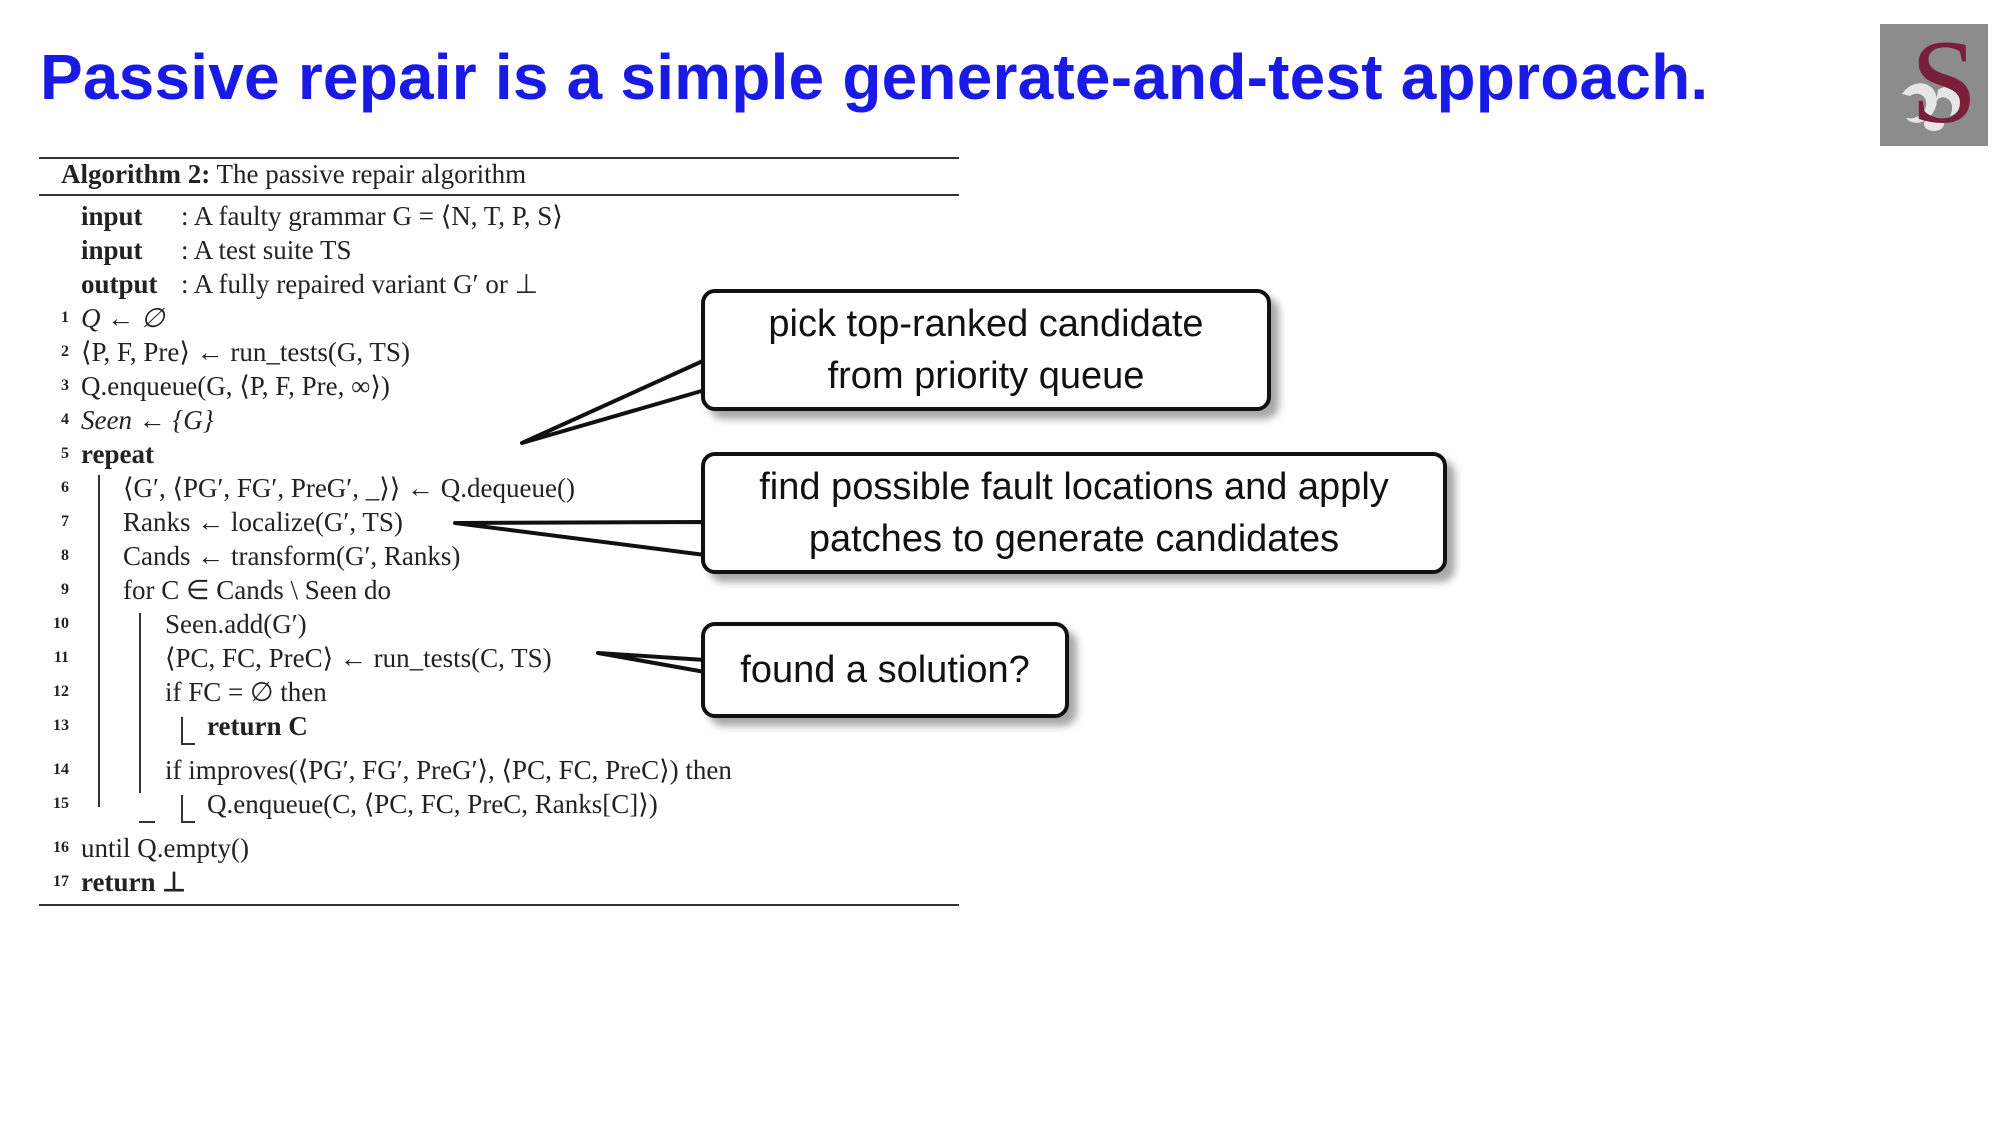  I want to click on callout-found-solution: found a solution?, so click(885, 670).